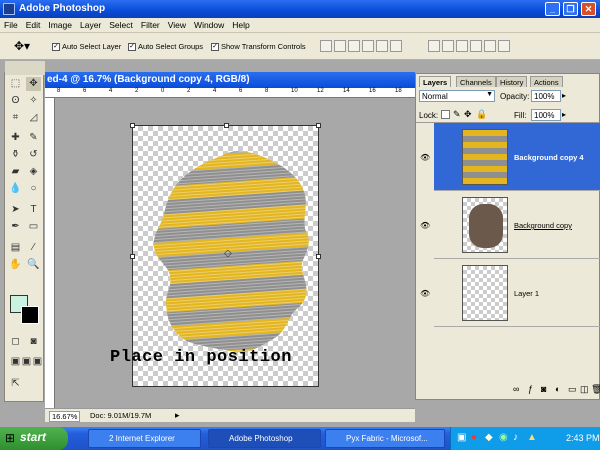  Describe the element at coordinates (15, 101) in the screenshot. I see `lasso-tool-icon: ʘ` at that location.